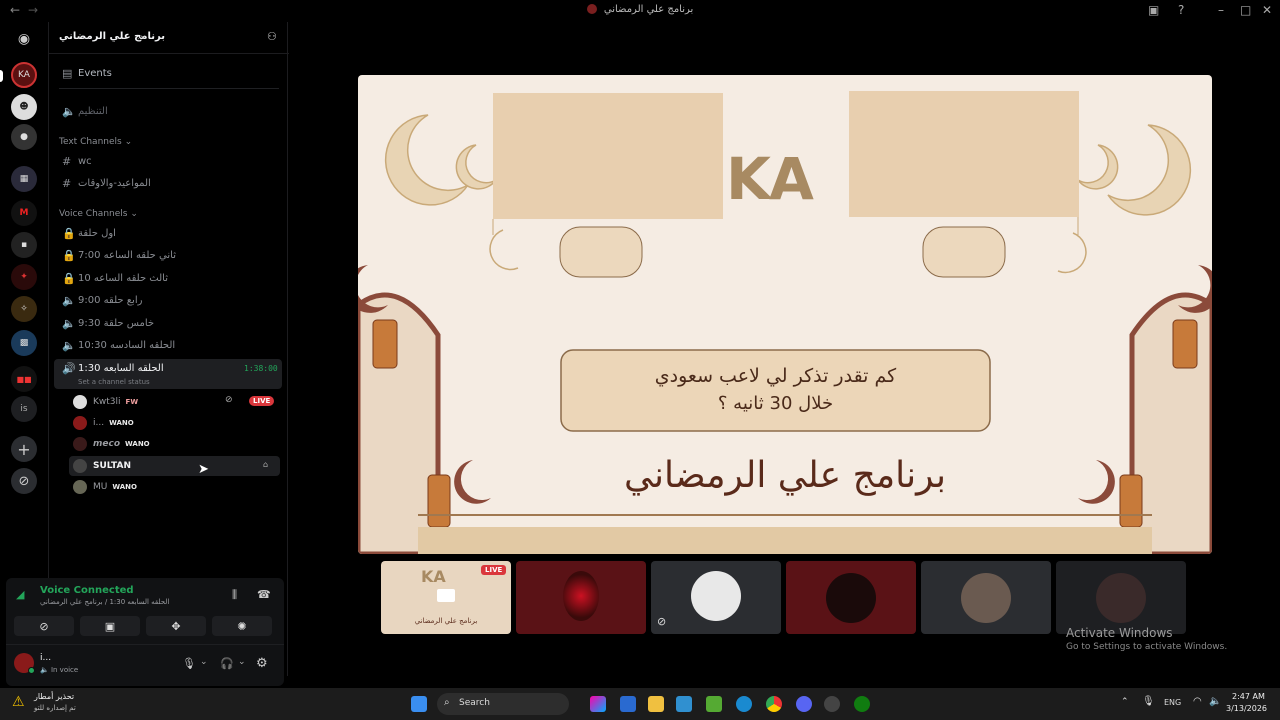  What do you see at coordinates (169, 111) in the screenshot?
I see `channel-organize: 🔈 التنظيم` at bounding box center [169, 111].